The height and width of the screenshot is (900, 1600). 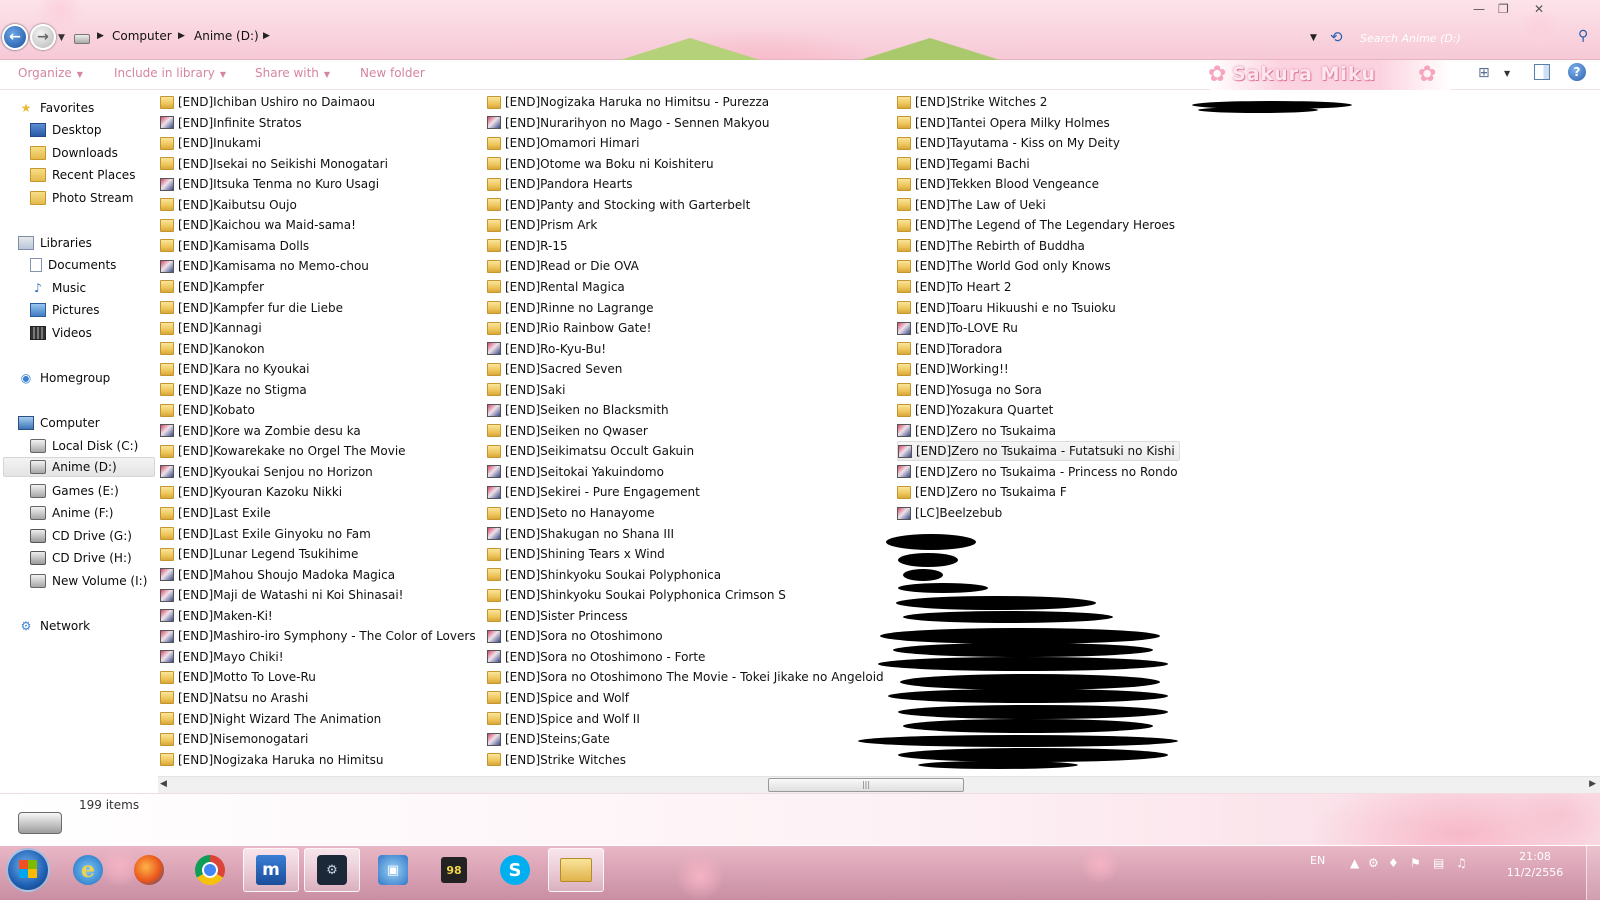 I want to click on nav-local-disk-c: Local Disk (C:), so click(x=84, y=446).